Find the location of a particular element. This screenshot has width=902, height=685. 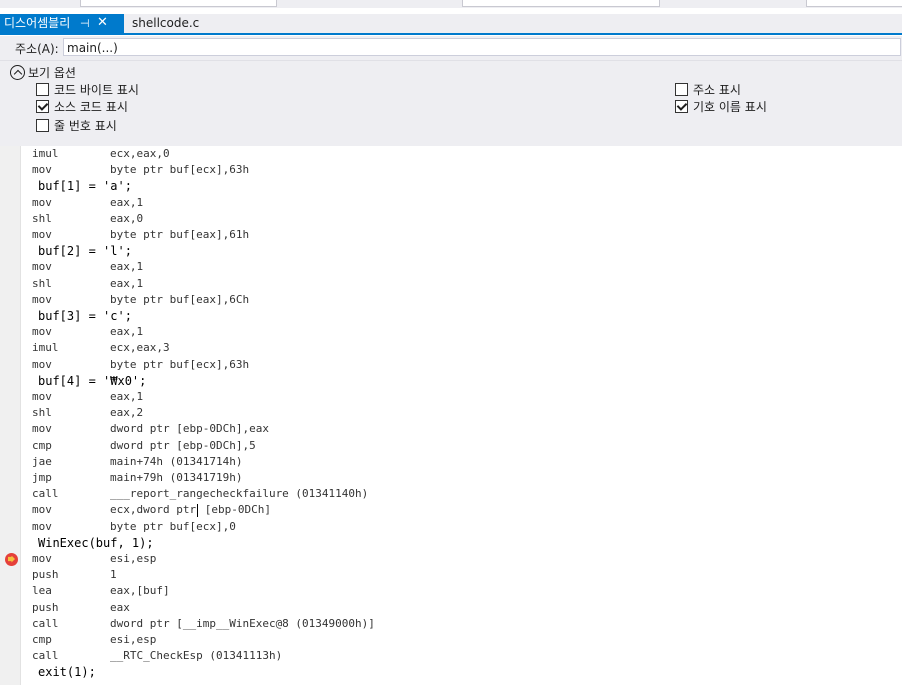

checkbox-show-source-code: 소스 코드 표시 is located at coordinates (82, 106).